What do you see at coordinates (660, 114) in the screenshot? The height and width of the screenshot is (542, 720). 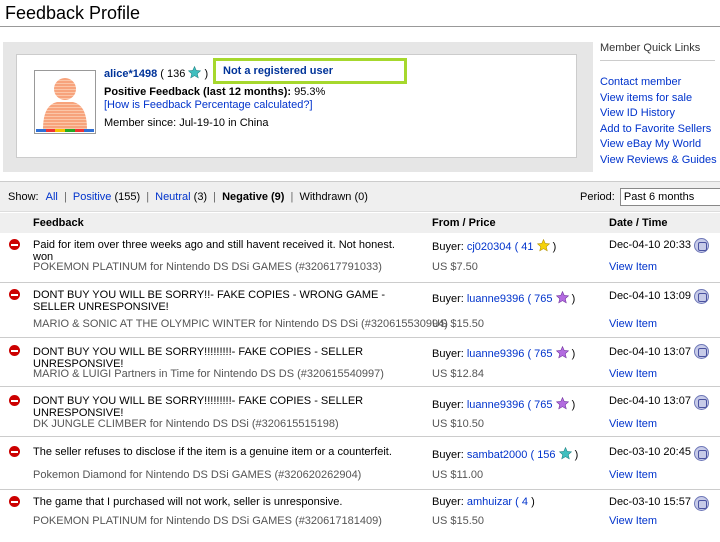 I see `quick-link-id-history: View ID History` at bounding box center [660, 114].